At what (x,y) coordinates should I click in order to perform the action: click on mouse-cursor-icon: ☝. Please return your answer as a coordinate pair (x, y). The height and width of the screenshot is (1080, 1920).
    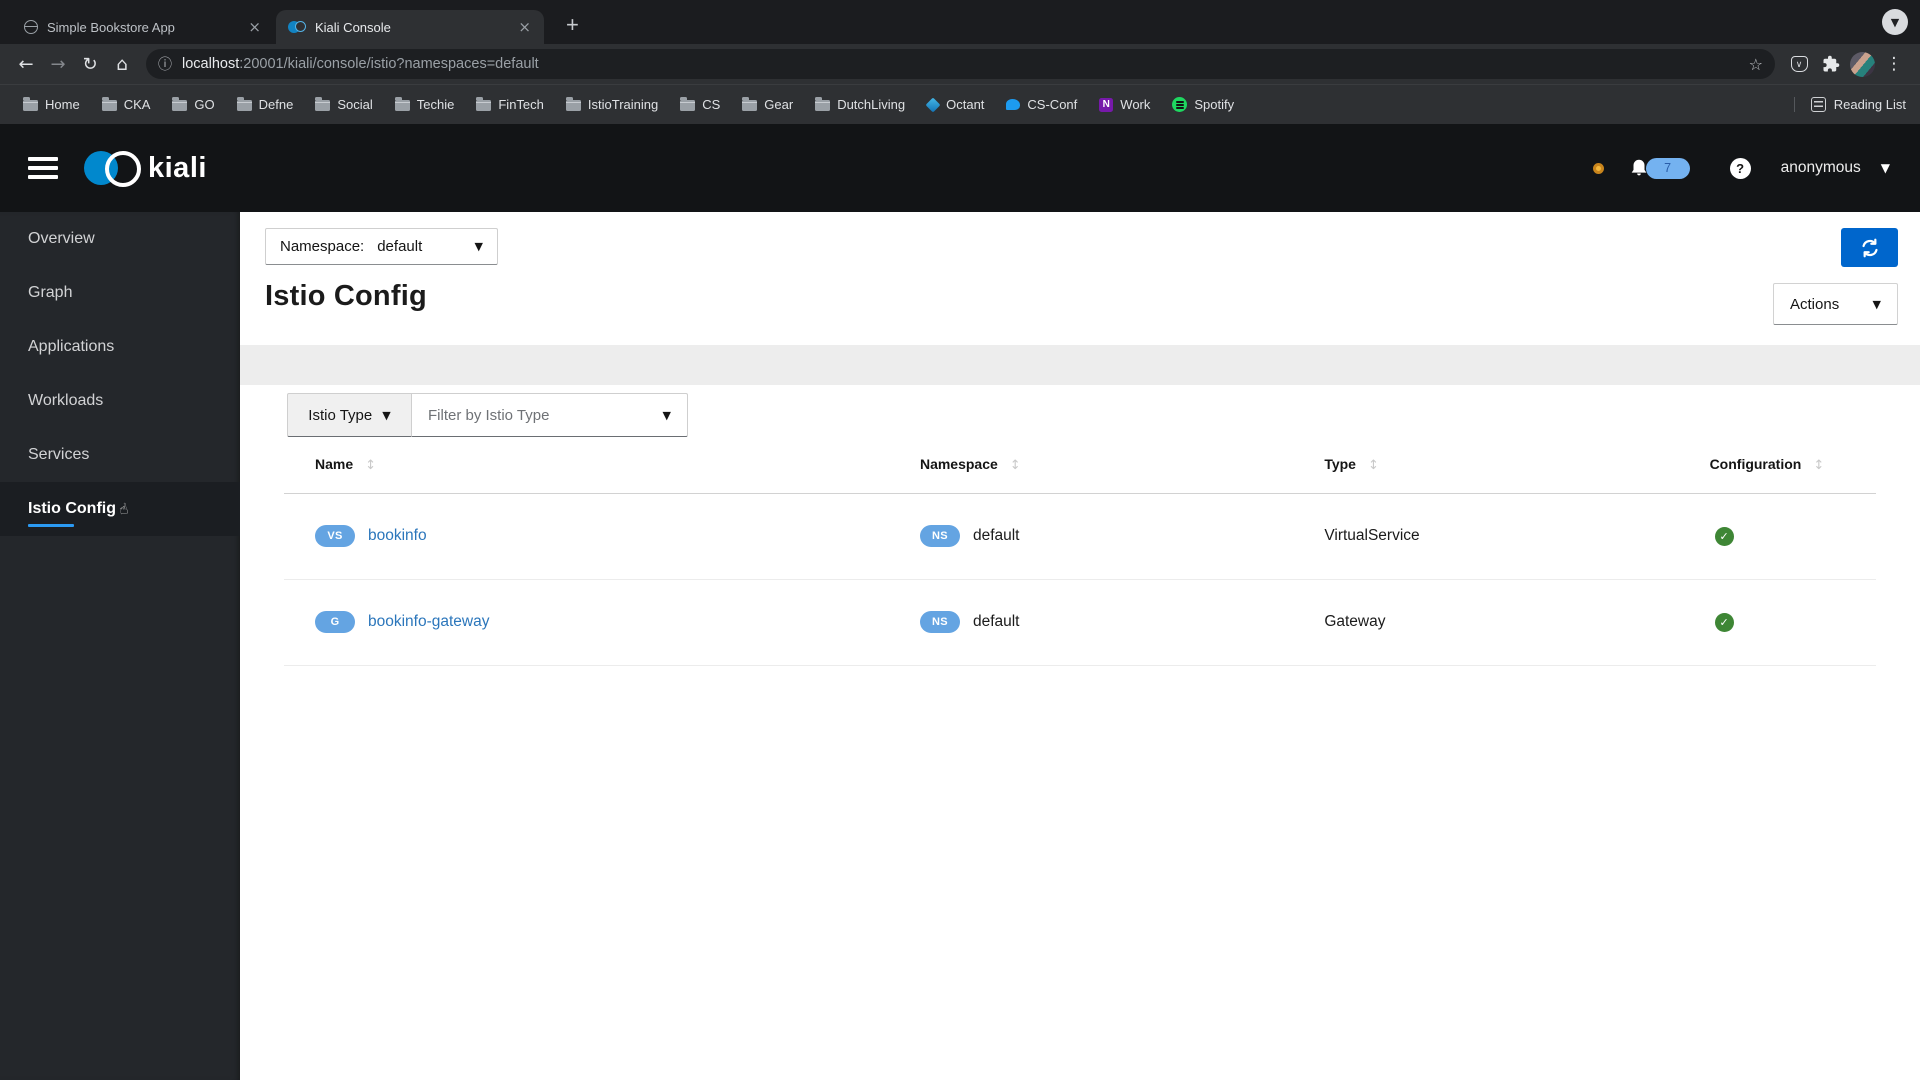
    Looking at the image, I should click on (123, 509).